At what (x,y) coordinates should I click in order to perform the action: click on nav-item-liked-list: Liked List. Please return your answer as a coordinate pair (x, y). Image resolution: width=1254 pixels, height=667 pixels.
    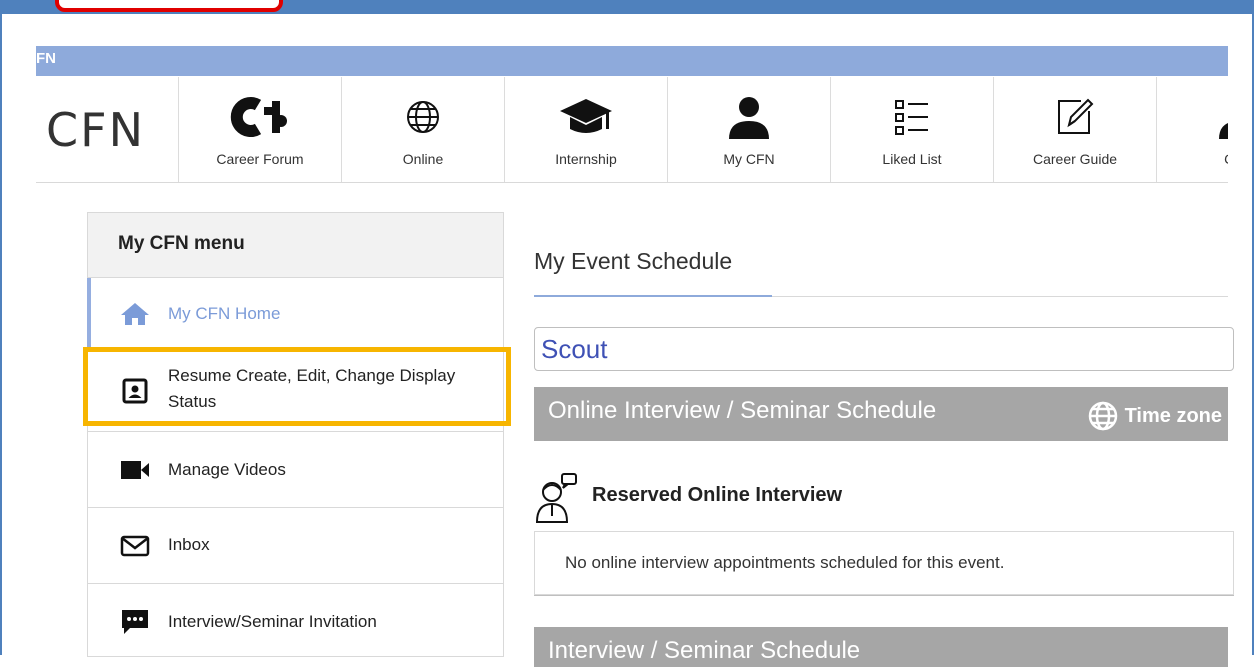
    Looking at the image, I should click on (912, 129).